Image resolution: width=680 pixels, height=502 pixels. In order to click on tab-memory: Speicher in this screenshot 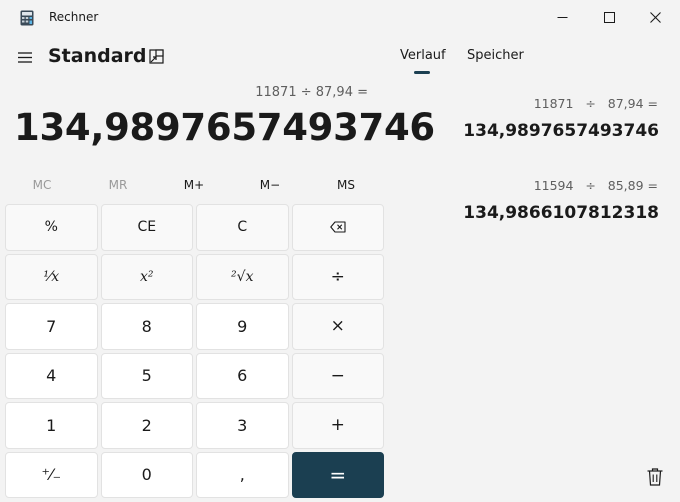, I will do `click(495, 55)`.